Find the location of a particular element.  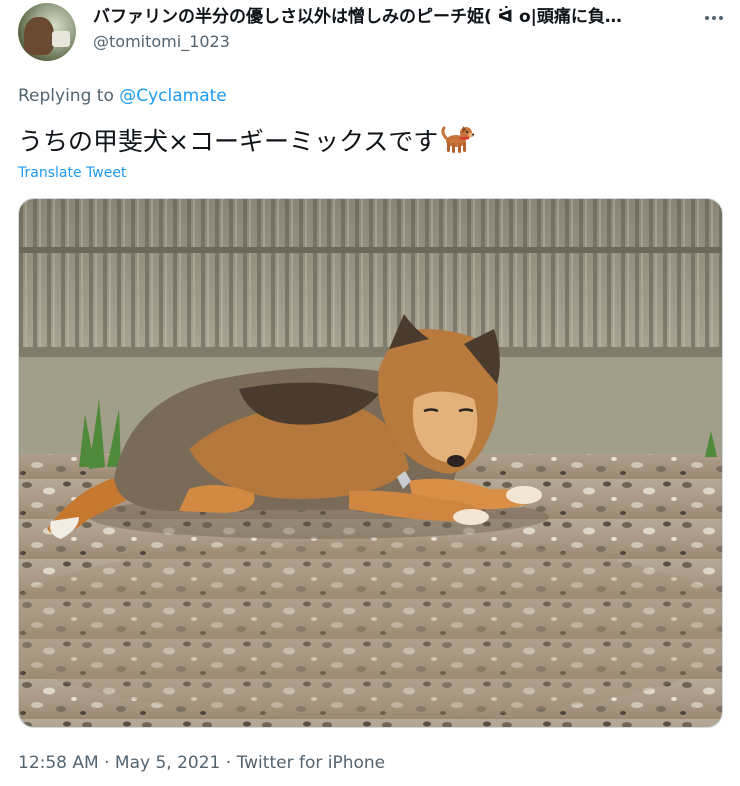

replying-to: Replying to @Cyclamate is located at coordinates (122, 96).